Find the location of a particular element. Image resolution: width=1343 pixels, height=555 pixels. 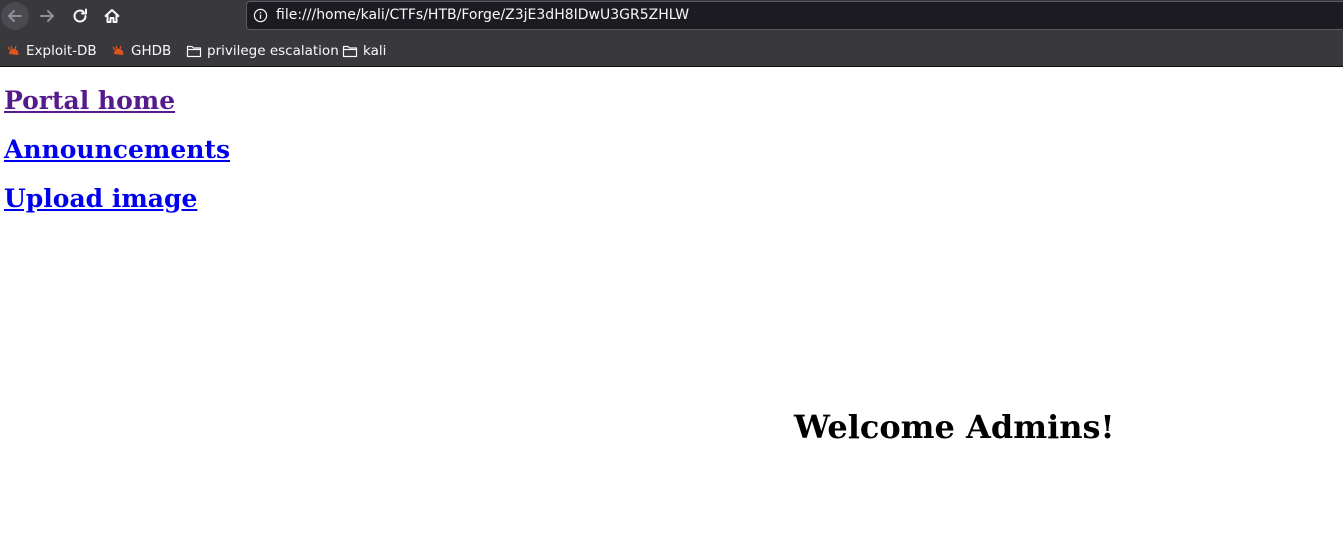

bookmark-label: kali is located at coordinates (375, 51).